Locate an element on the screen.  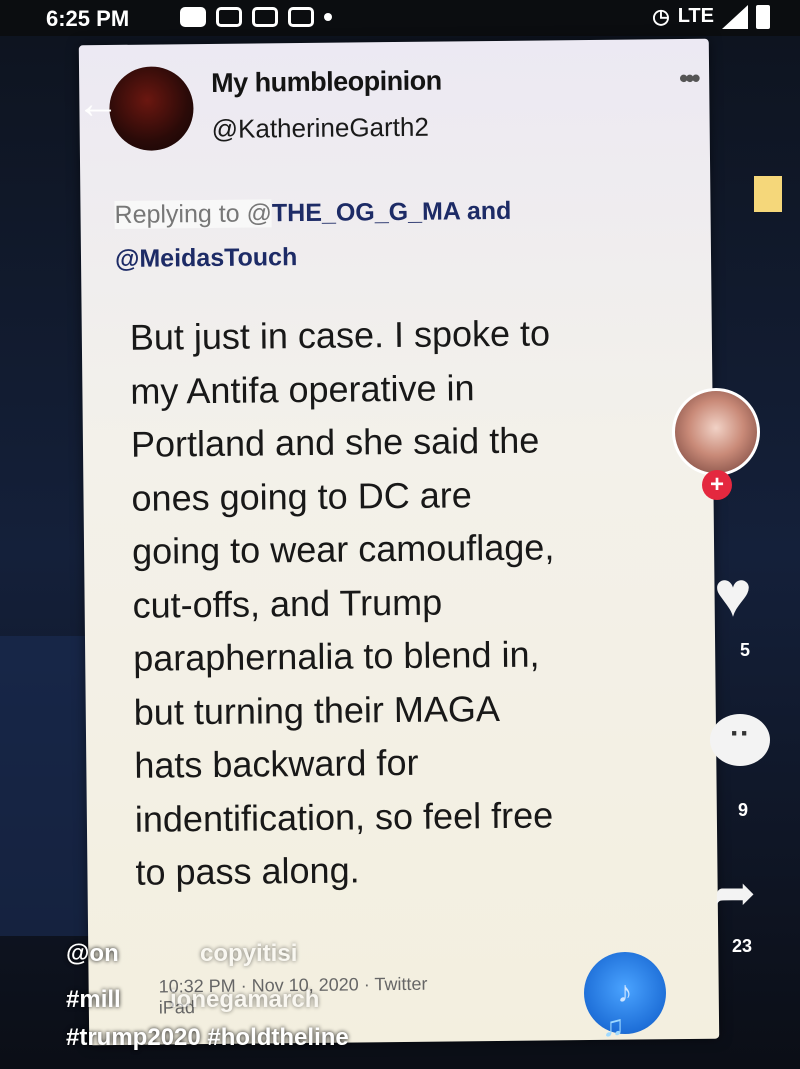
payment-icon is located at coordinates (301, 17).